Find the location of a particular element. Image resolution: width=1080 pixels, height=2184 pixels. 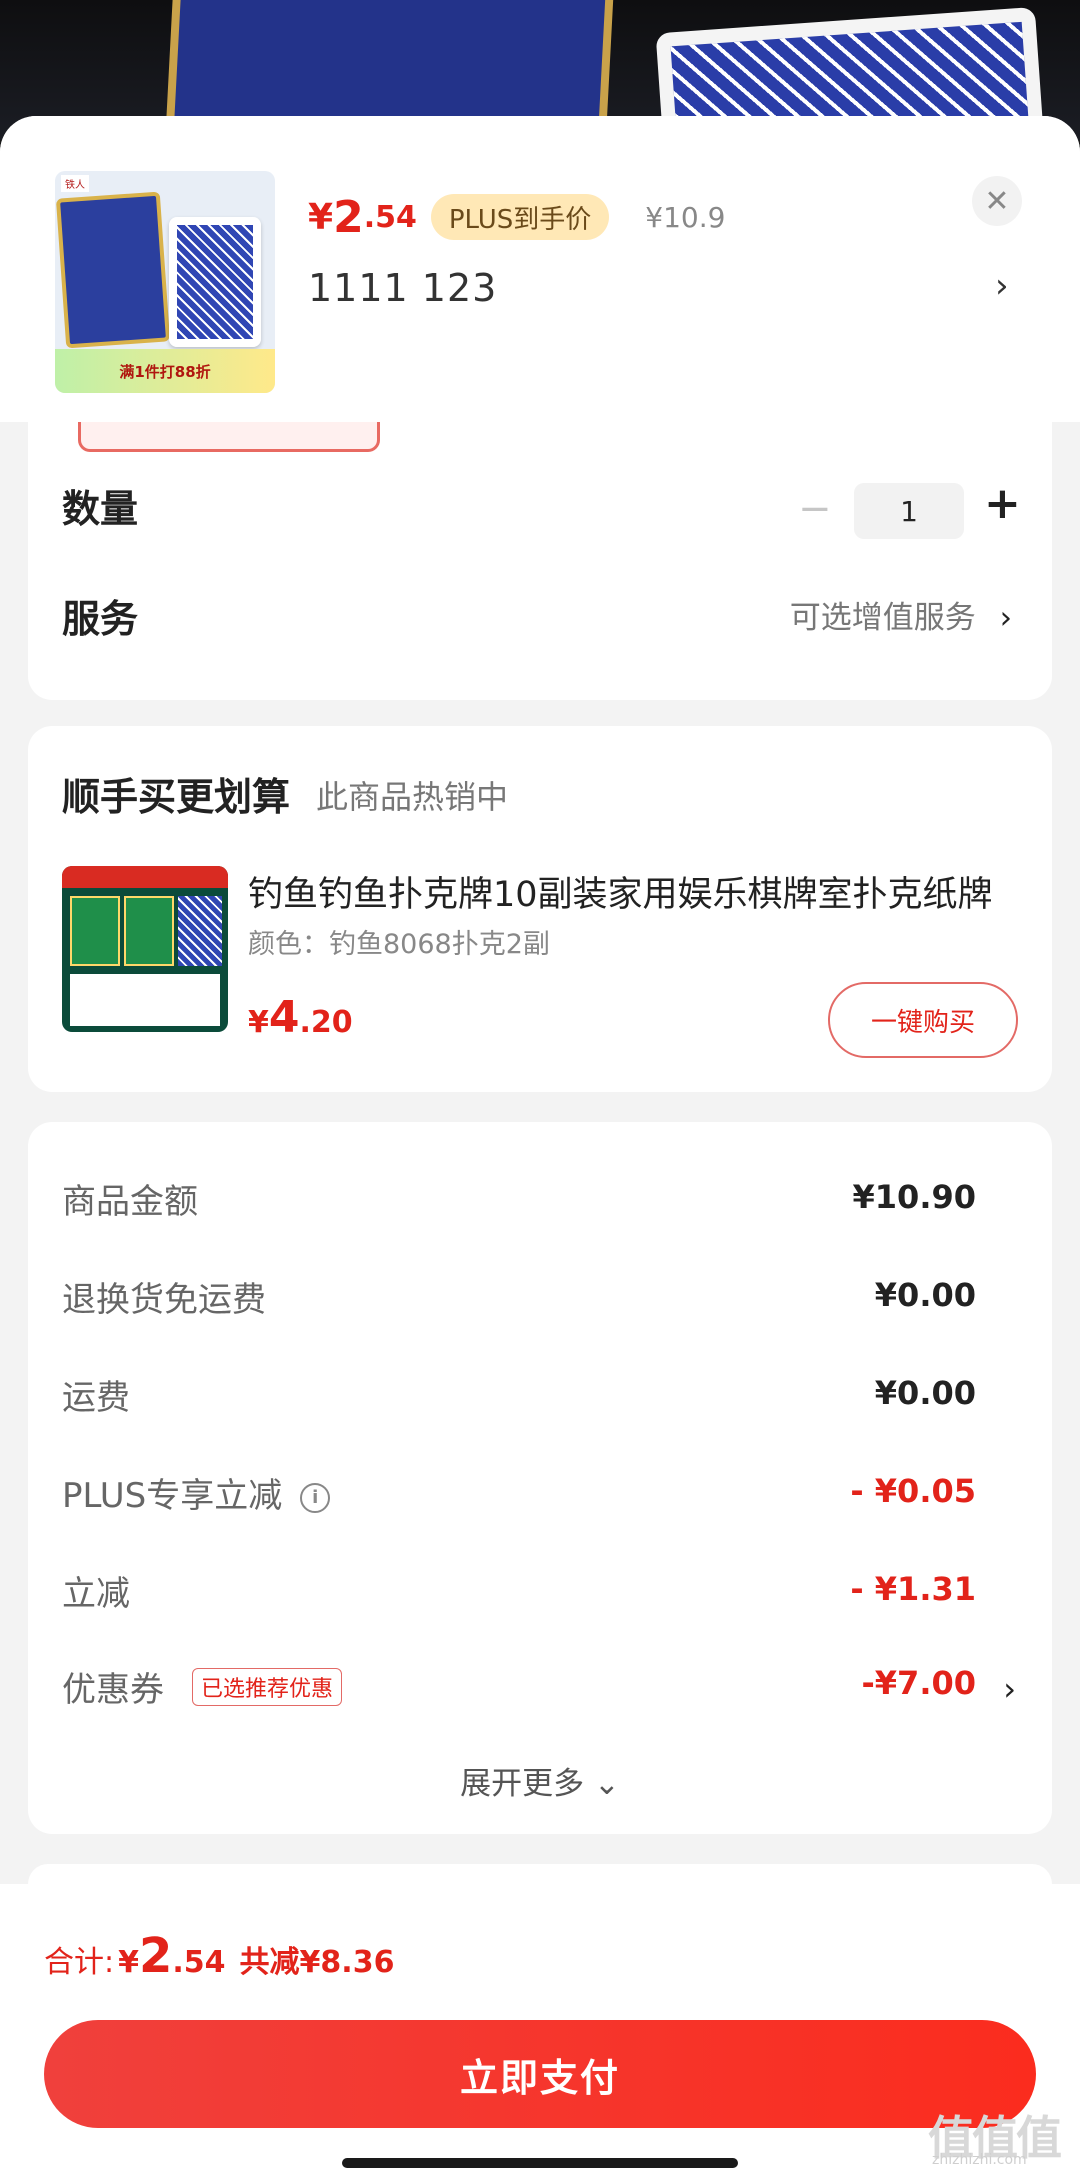

fee-label-instant-discount: 立减 is located at coordinates (96, 1594).